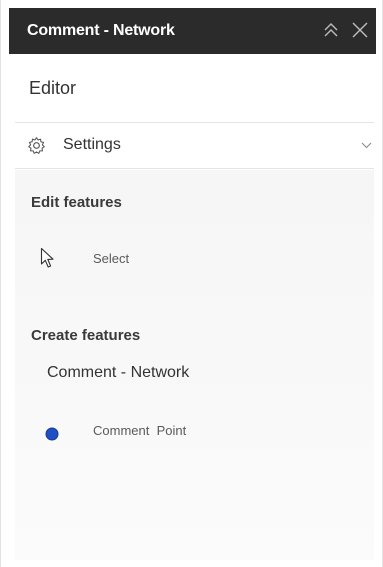 The width and height of the screenshot is (383, 567). I want to click on collapse-button, so click(331, 30).